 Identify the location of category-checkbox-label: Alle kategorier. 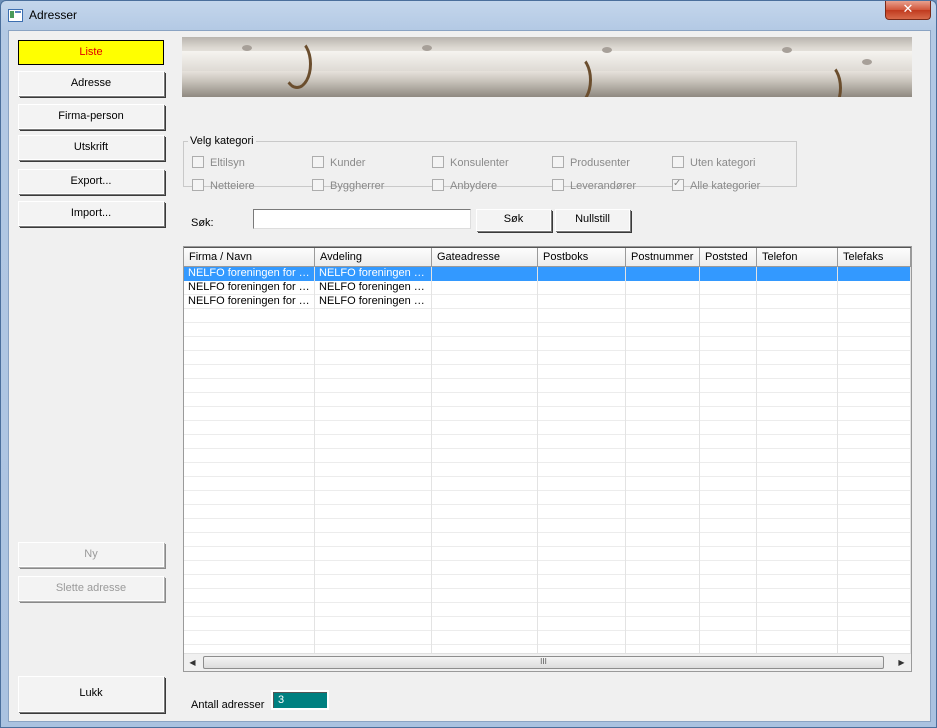
(725, 186).